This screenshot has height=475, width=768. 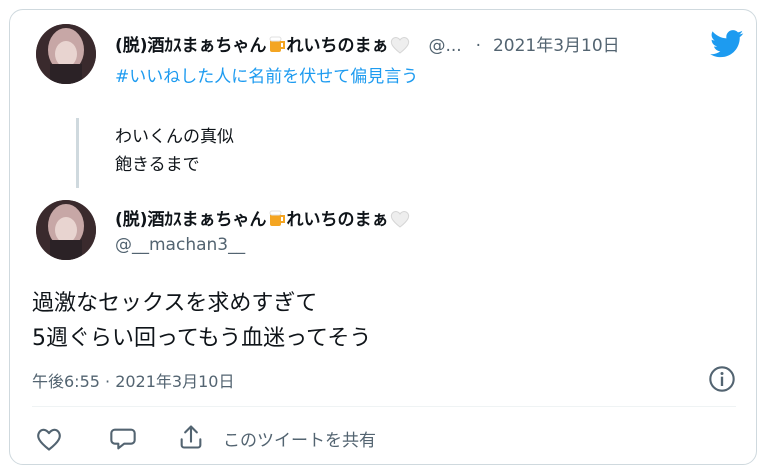 I want to click on info-icon, so click(x=722, y=379).